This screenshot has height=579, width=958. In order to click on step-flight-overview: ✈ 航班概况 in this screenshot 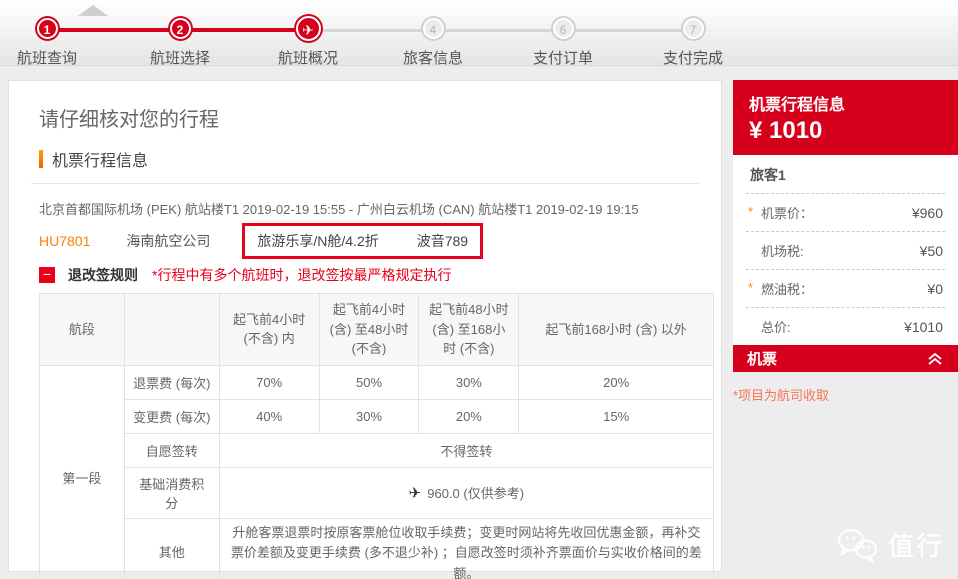, I will do `click(308, 42)`.